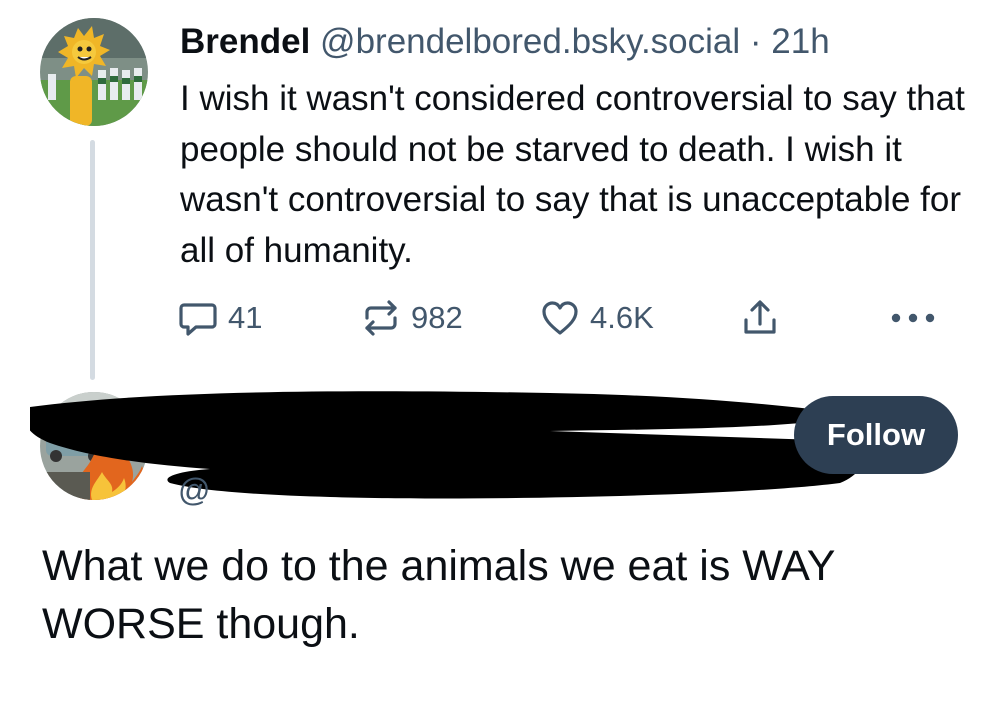 The height and width of the screenshot is (707, 1000). Describe the element at coordinates (876, 435) in the screenshot. I see `follow-button: Follow` at that location.